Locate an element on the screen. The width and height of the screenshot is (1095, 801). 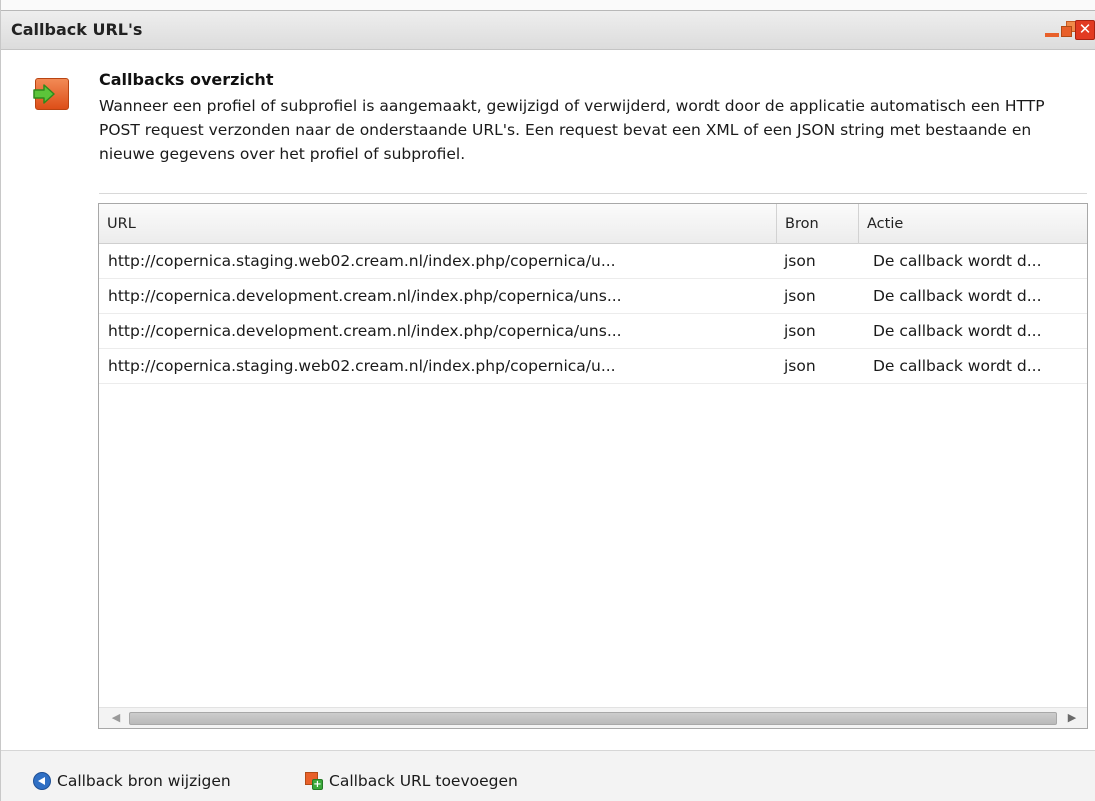
column-header-actie: Actie is located at coordinates (973, 224).